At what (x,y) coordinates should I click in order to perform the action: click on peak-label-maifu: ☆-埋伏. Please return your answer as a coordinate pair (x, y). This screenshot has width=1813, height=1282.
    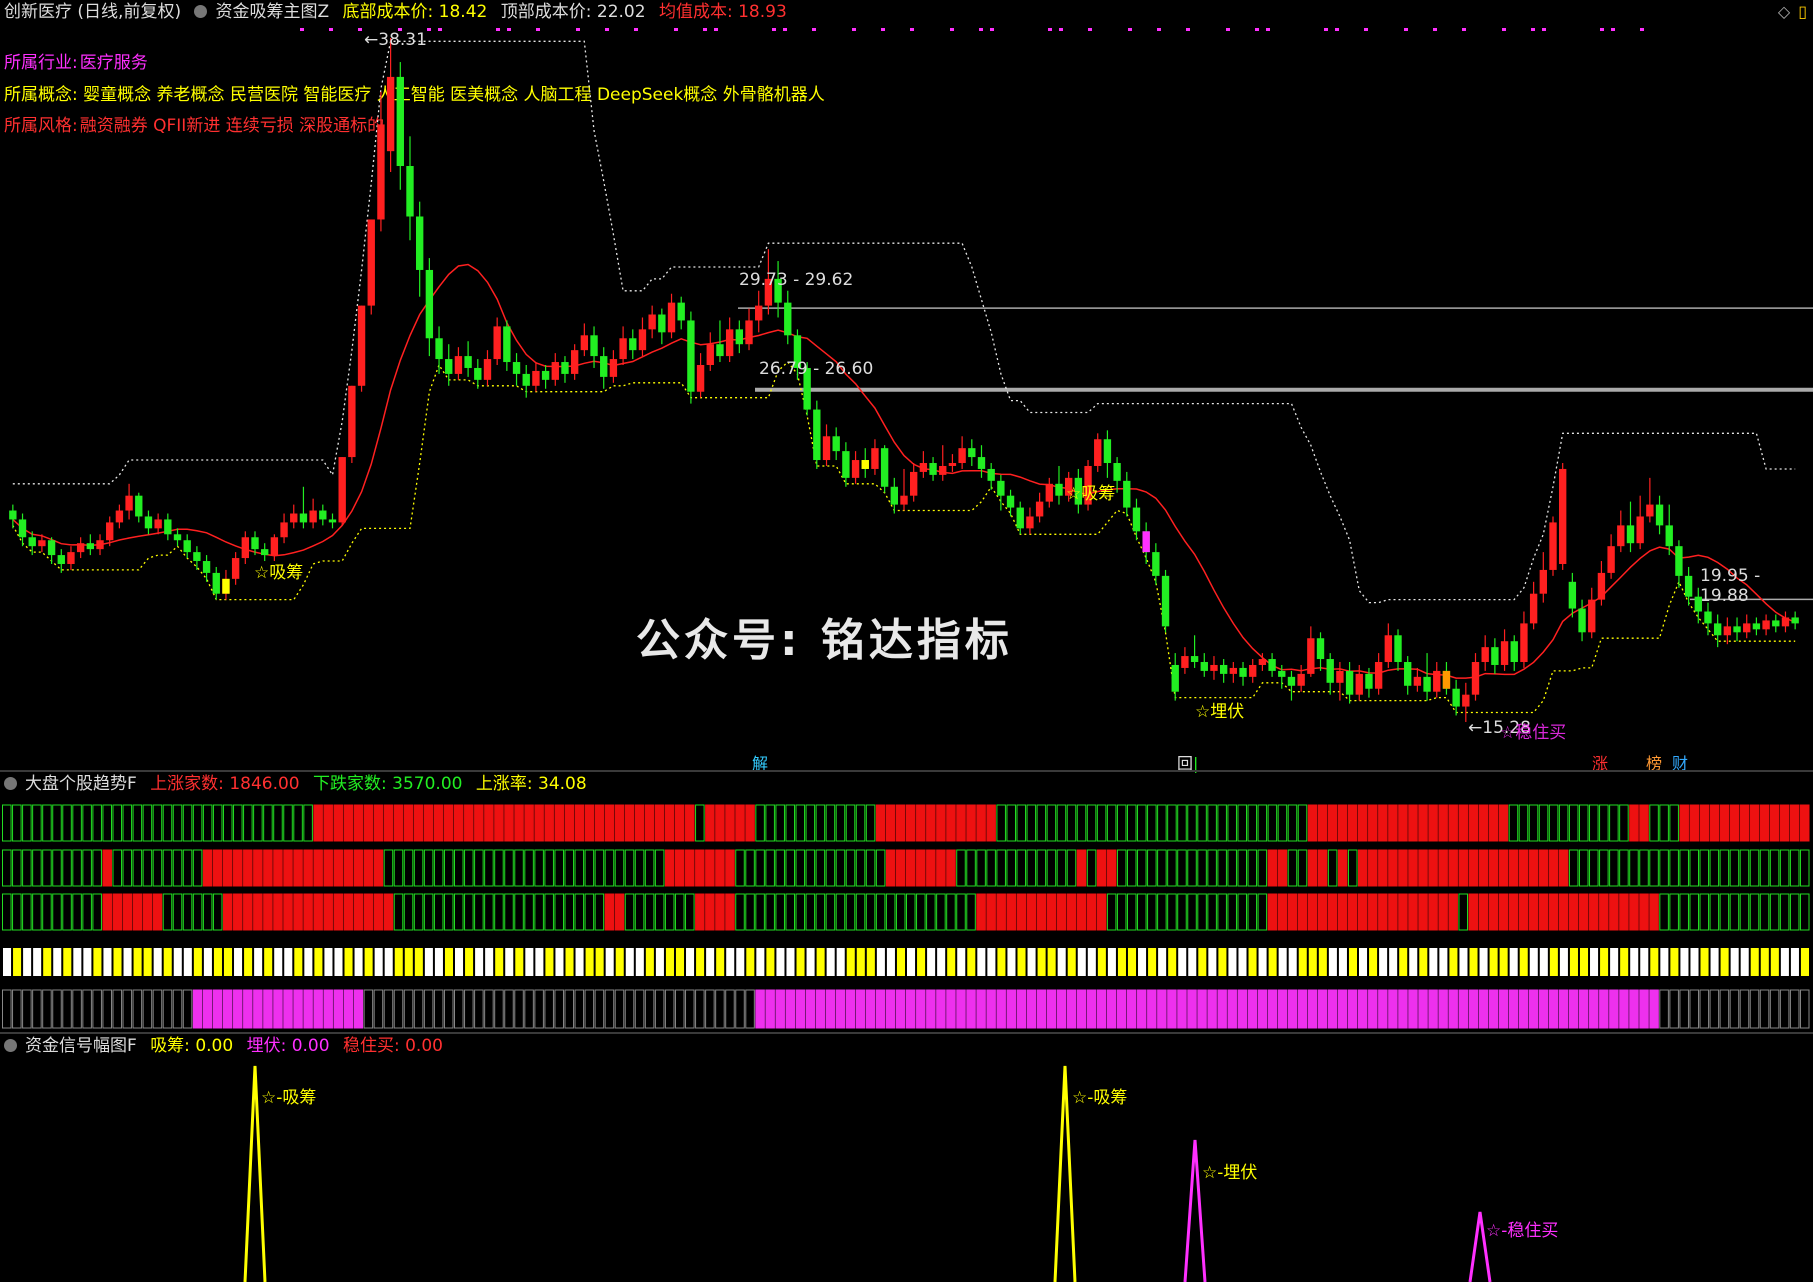
    Looking at the image, I should click on (1230, 1173).